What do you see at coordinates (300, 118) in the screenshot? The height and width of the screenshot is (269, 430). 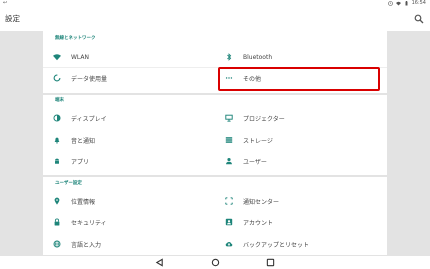 I see `settings-item-projector: プロジェクター` at bounding box center [300, 118].